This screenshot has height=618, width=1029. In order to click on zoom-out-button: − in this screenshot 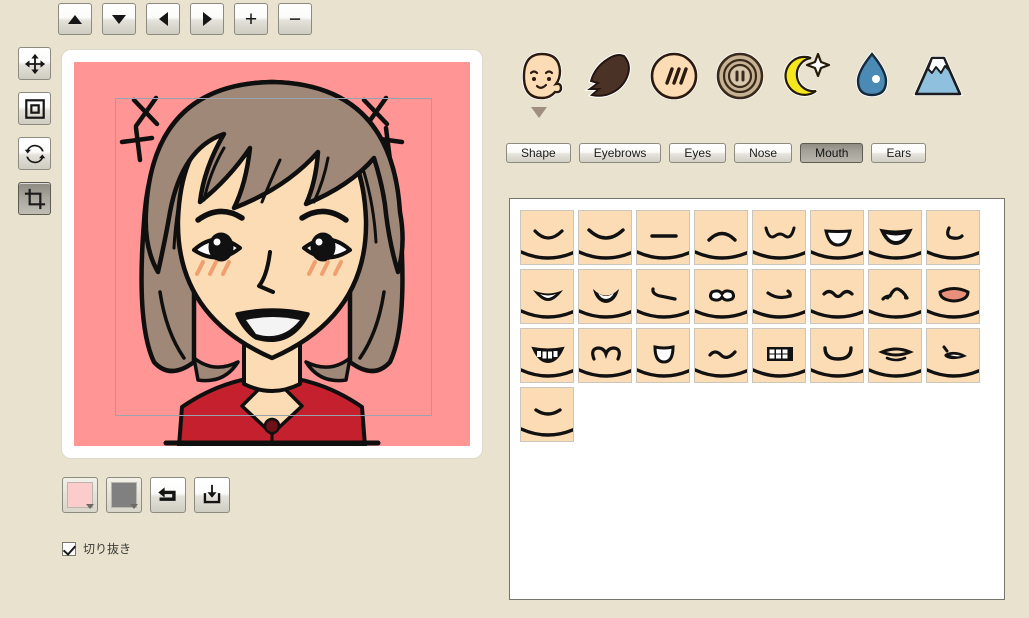, I will do `click(295, 19)`.